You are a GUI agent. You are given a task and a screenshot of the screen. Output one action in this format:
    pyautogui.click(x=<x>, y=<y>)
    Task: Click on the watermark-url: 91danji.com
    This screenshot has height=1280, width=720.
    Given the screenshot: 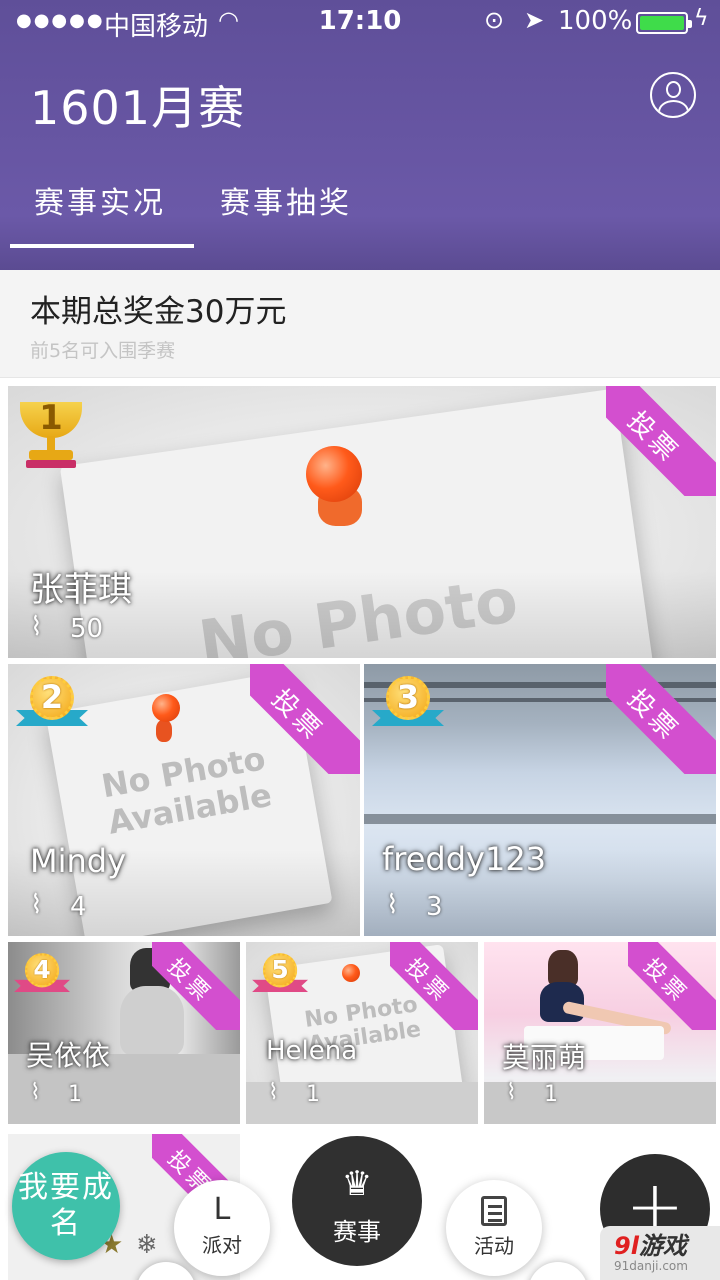 What is the action you would take?
    pyautogui.click(x=651, y=1266)
    